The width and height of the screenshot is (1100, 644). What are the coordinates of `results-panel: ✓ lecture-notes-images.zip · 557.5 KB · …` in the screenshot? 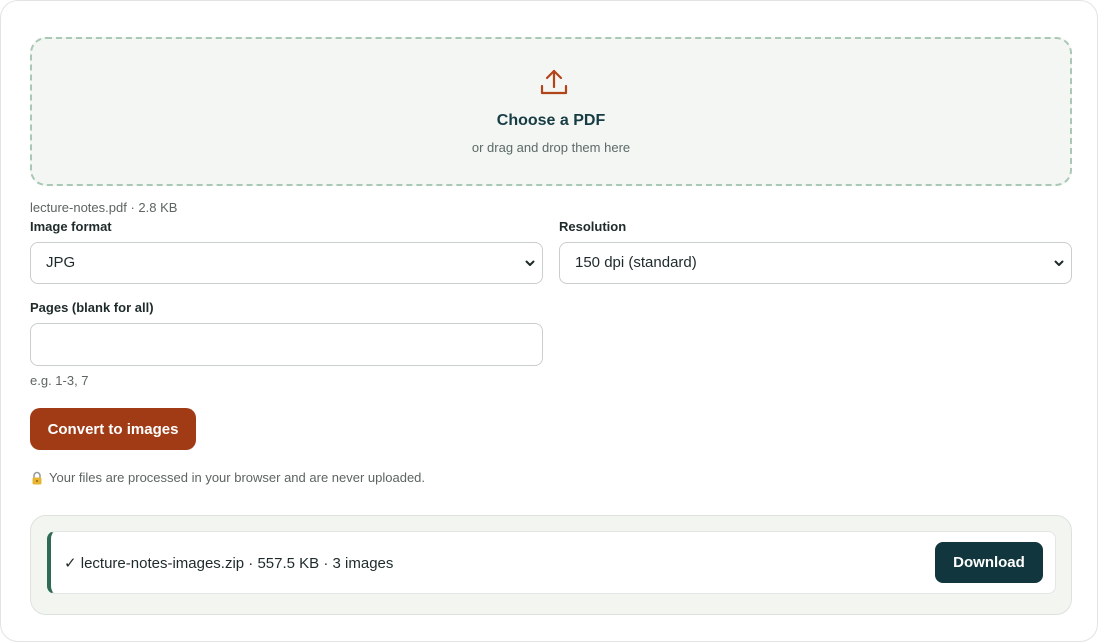 It's located at (551, 565).